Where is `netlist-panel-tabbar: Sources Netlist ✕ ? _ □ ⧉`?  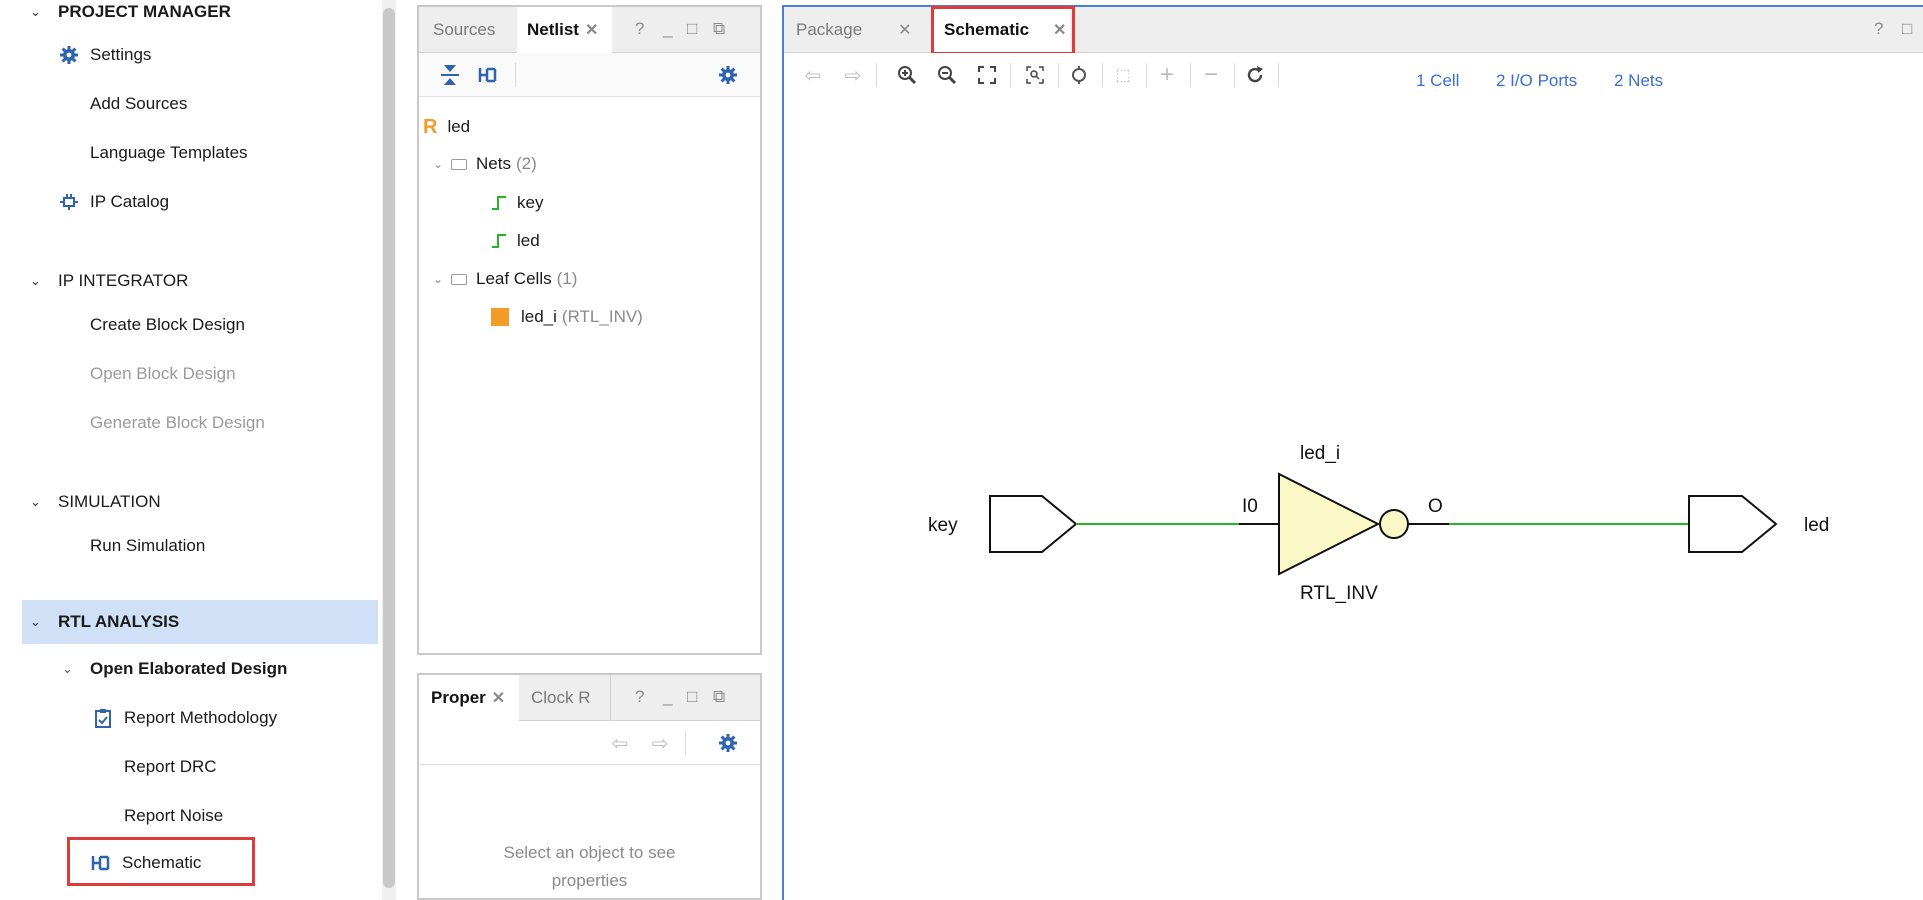
netlist-panel-tabbar: Sources Netlist ✕ ? _ □ ⧉ is located at coordinates (589, 30).